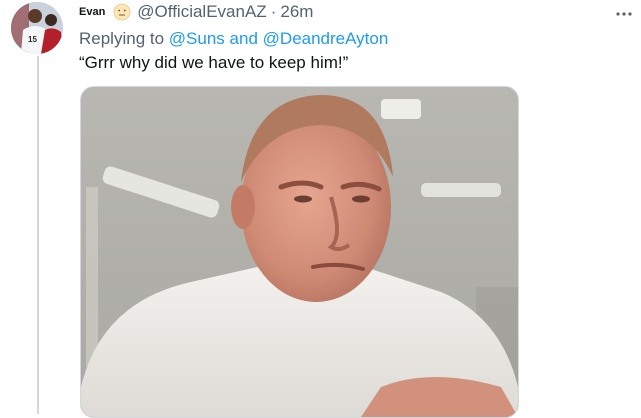  I want to click on more-options-icon, so click(624, 14).